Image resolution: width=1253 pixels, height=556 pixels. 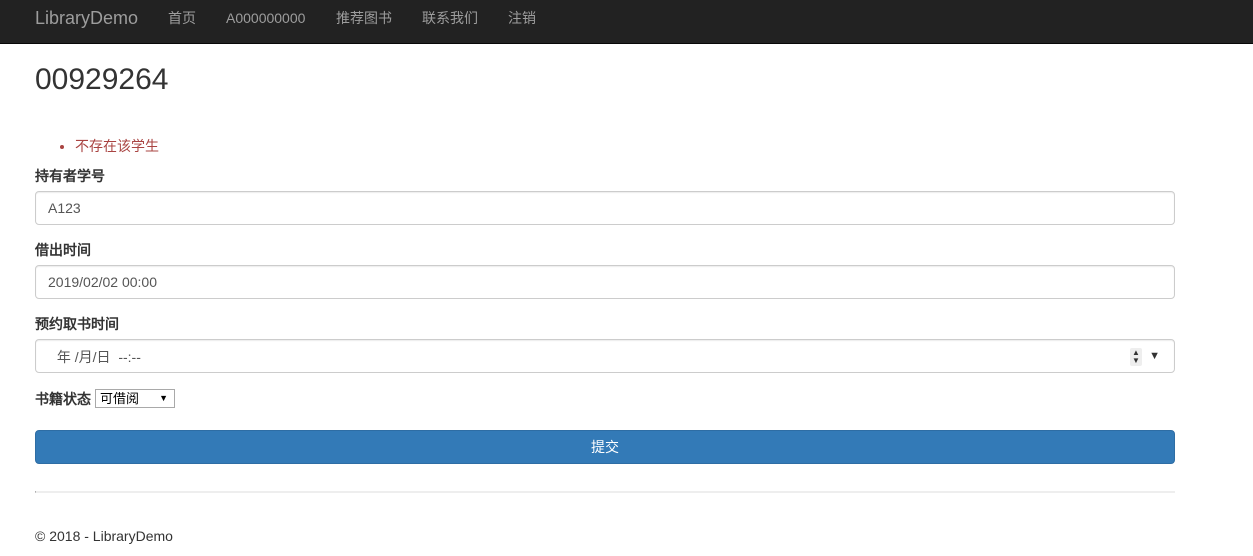 I want to click on status-selected-value: 可借阅, so click(x=120, y=398).